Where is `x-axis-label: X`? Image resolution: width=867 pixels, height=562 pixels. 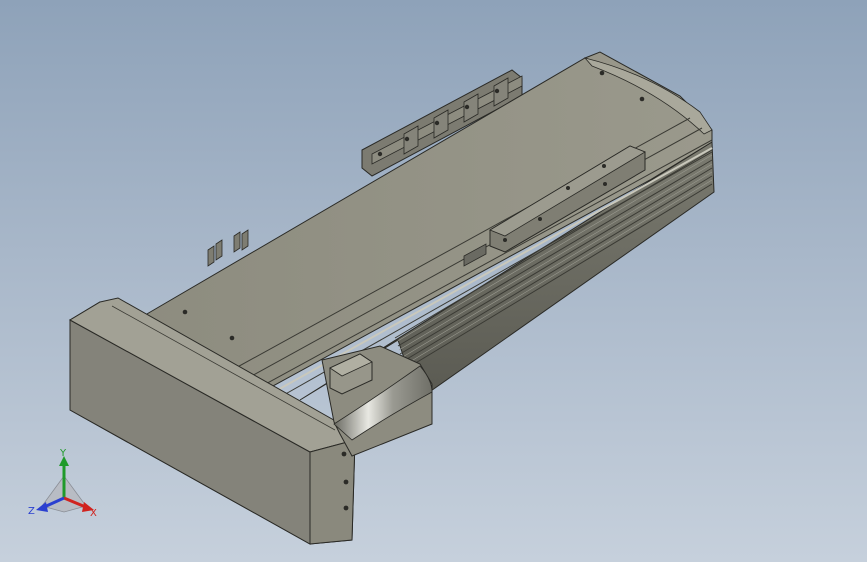
x-axis-label: X is located at coordinates (93, 513).